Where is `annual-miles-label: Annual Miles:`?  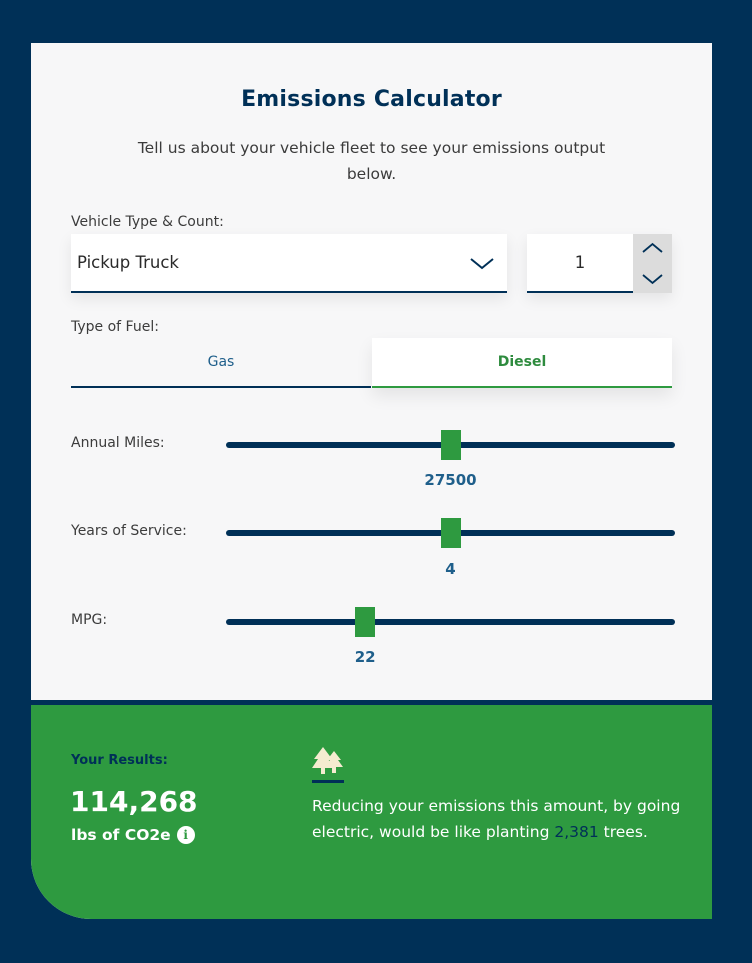 annual-miles-label: Annual Miles: is located at coordinates (118, 443).